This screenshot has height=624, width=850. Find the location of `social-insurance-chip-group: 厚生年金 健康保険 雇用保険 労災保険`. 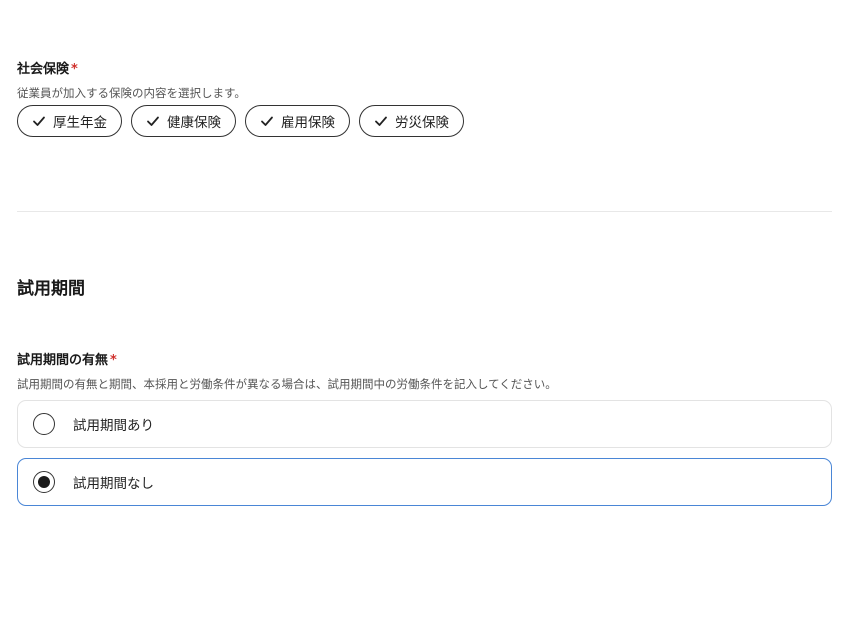

social-insurance-chip-group: 厚生年金 健康保険 雇用保険 労災保険 is located at coordinates (424, 121).